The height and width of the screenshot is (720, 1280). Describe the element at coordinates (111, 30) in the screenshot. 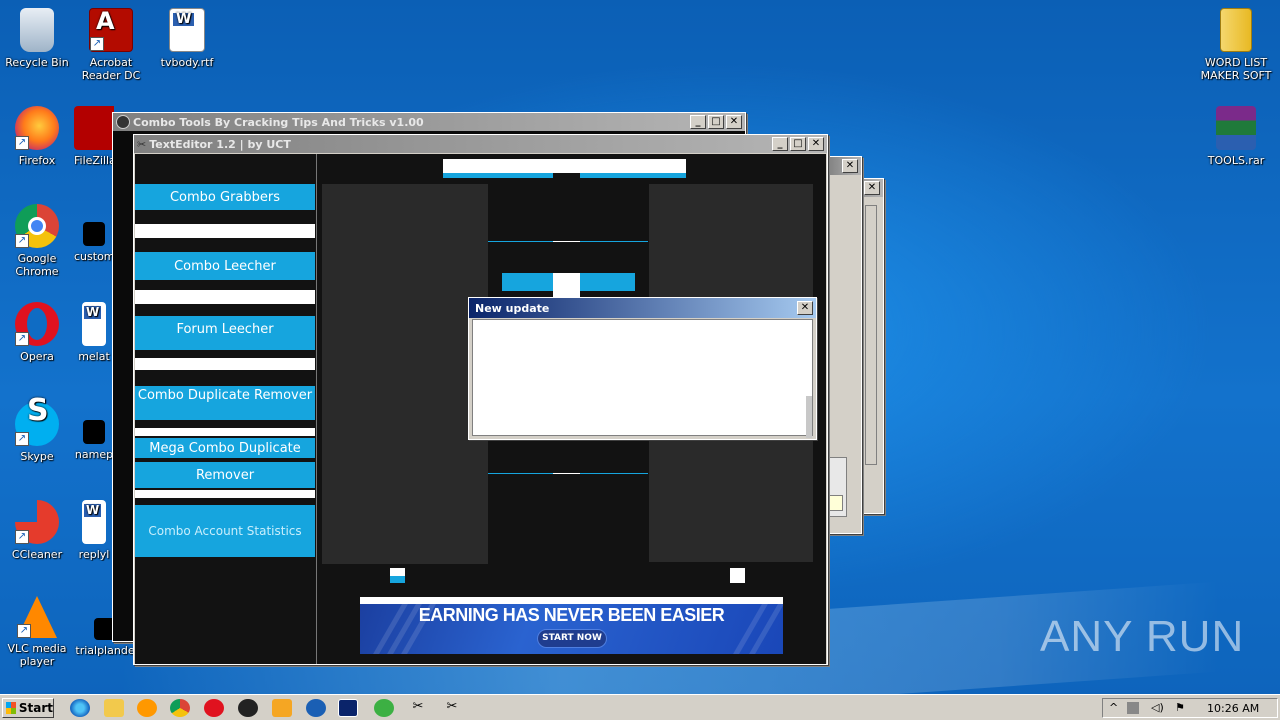

I see `acrobat-icon: A ↗` at that location.